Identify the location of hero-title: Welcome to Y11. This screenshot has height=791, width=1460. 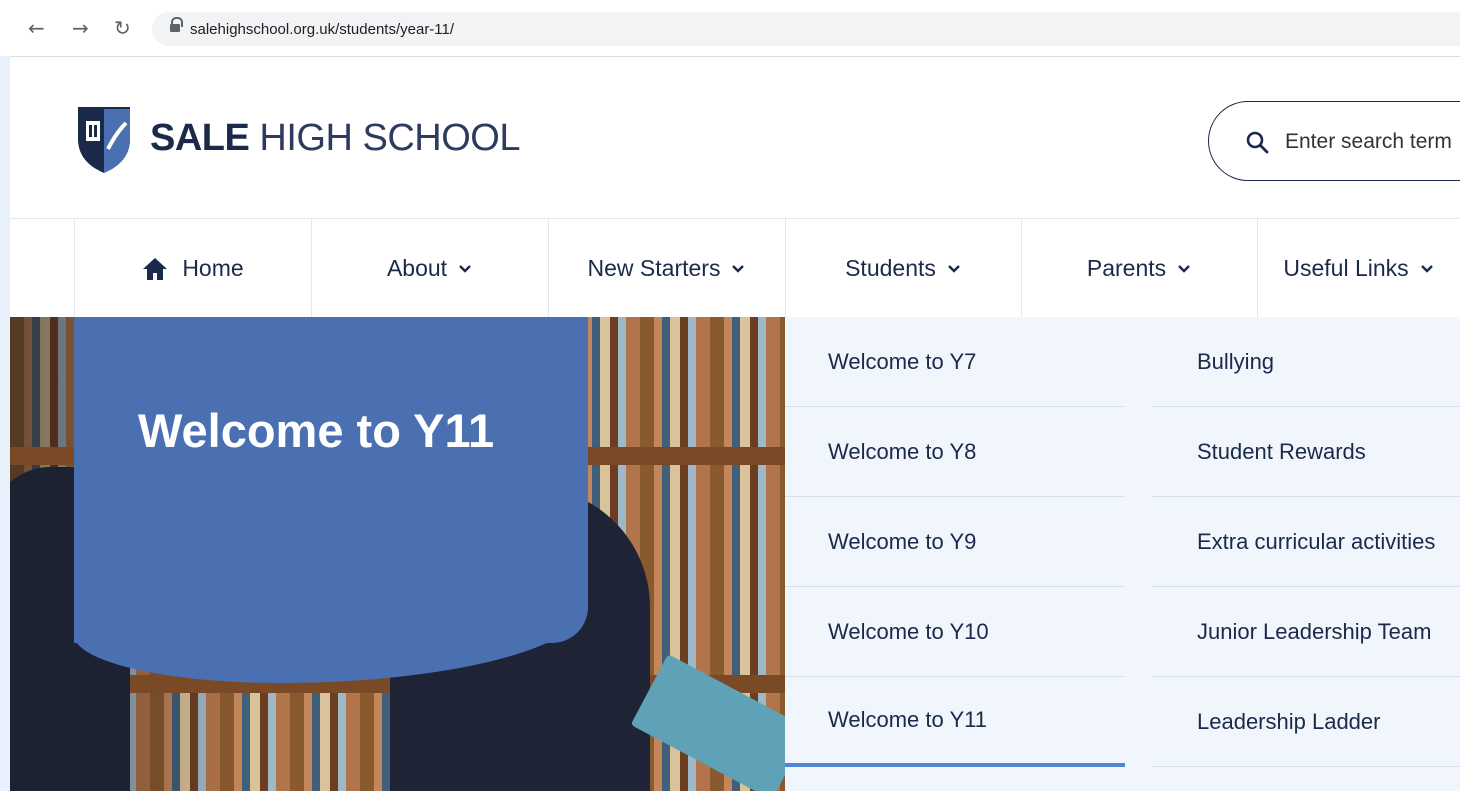
(316, 430).